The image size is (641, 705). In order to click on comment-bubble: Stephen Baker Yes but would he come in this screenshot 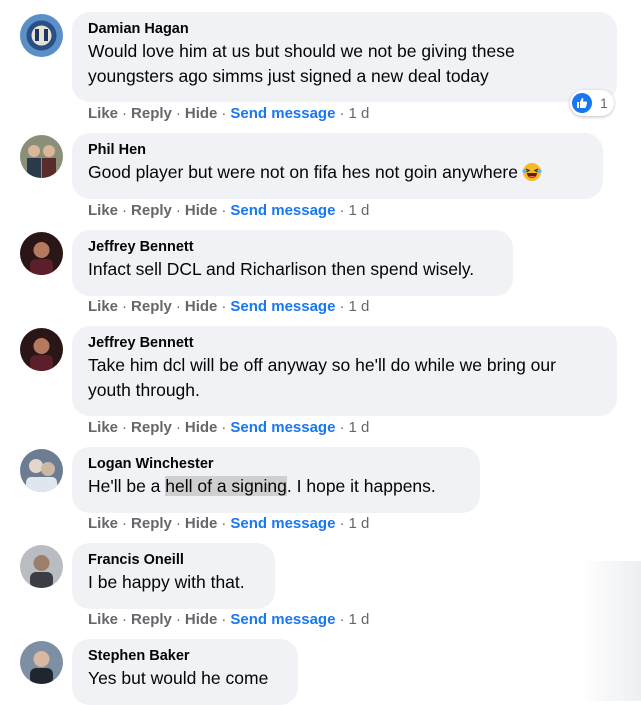, I will do `click(185, 672)`.